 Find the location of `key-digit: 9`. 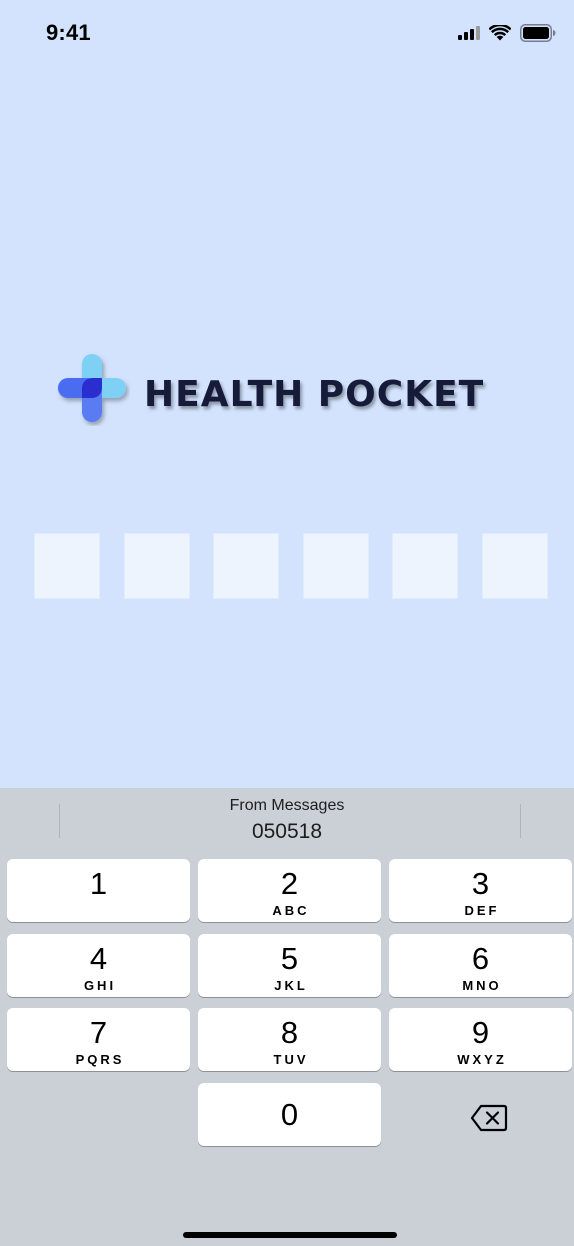

key-digit: 9 is located at coordinates (480, 1032).